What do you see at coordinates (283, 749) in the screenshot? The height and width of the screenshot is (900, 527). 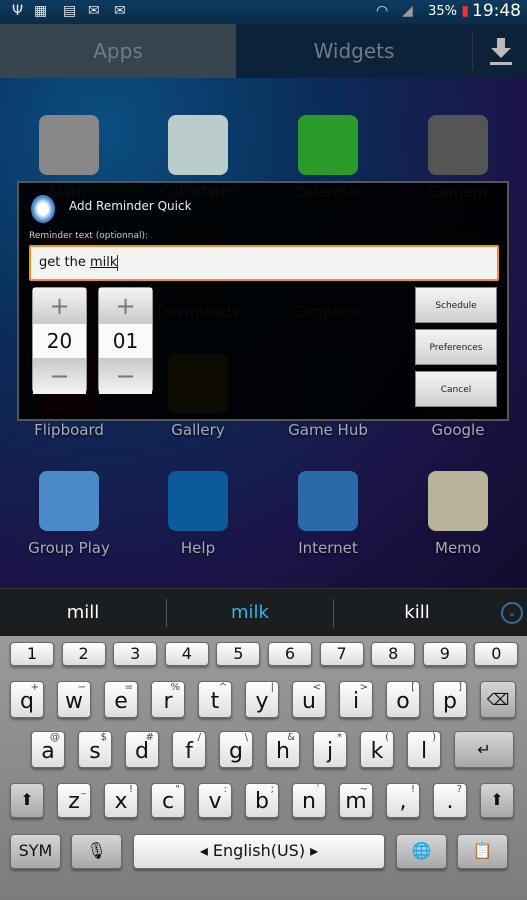 I see `key-h: h &` at bounding box center [283, 749].